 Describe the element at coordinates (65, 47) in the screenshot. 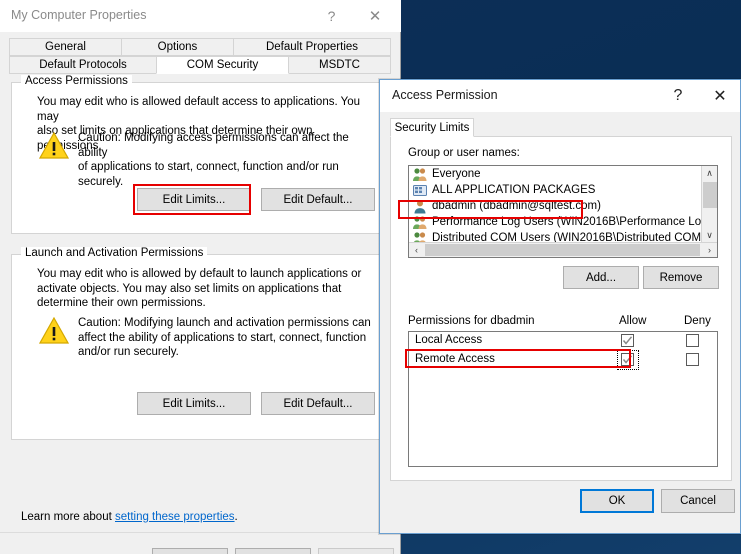

I see `tab-general: General` at that location.